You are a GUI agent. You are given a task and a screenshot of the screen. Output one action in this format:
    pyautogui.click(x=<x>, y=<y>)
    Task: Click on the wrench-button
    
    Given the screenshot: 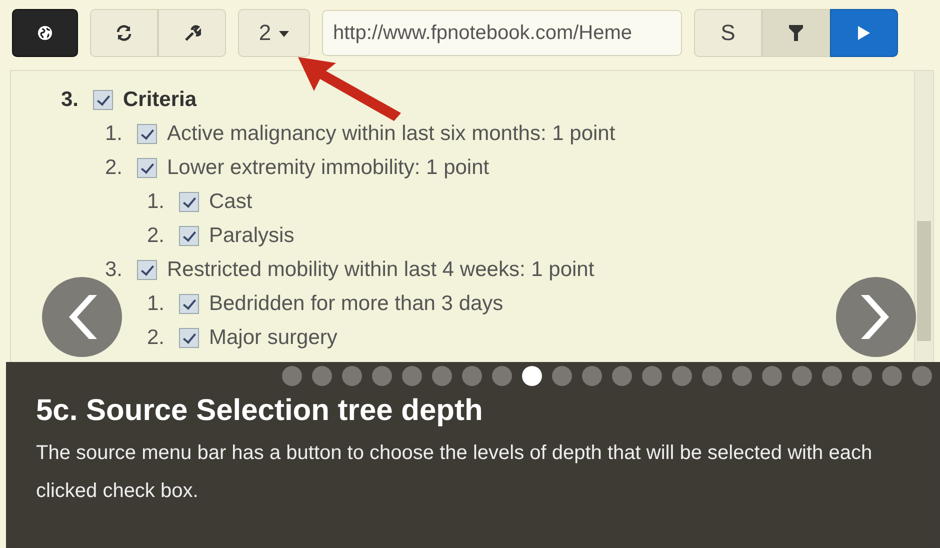 What is the action you would take?
    pyautogui.click(x=192, y=33)
    